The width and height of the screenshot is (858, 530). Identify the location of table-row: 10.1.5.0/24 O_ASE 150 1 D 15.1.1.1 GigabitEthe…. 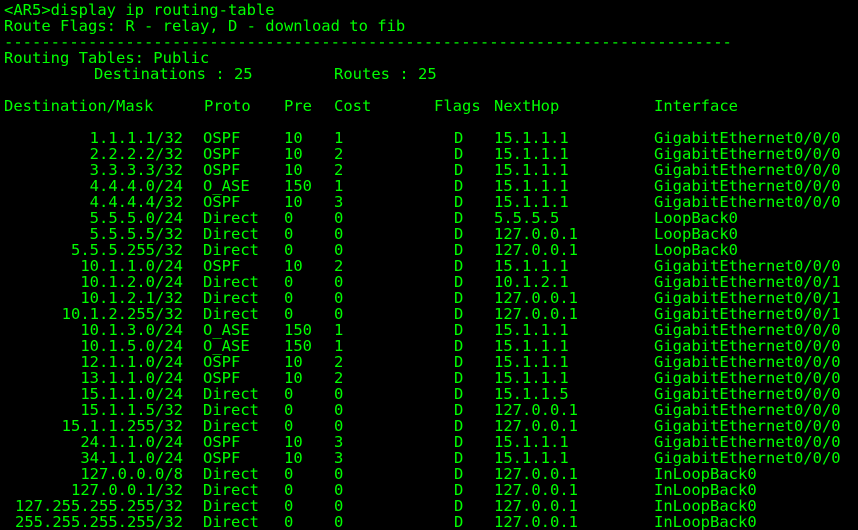
(429, 346).